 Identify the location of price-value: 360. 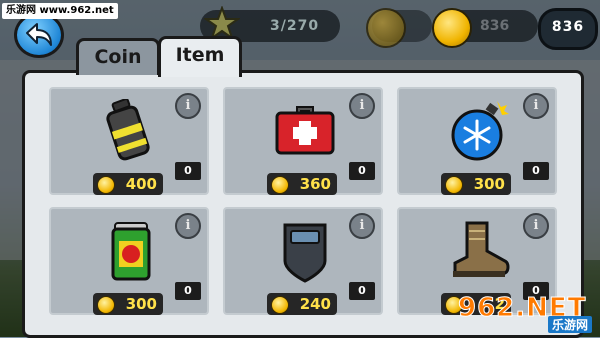
(315, 184).